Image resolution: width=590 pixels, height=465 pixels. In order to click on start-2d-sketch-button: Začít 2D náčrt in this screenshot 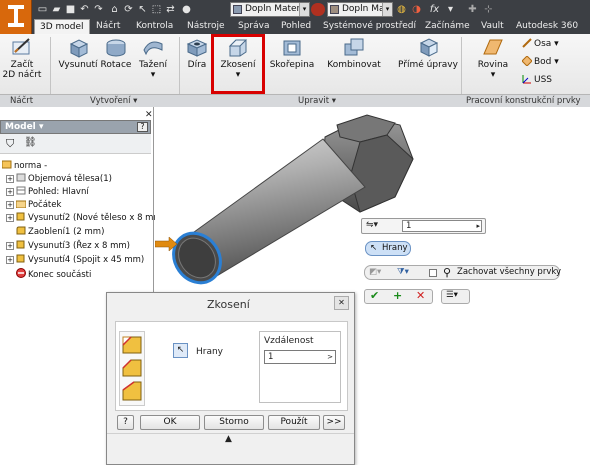, I will do `click(22, 58)`.